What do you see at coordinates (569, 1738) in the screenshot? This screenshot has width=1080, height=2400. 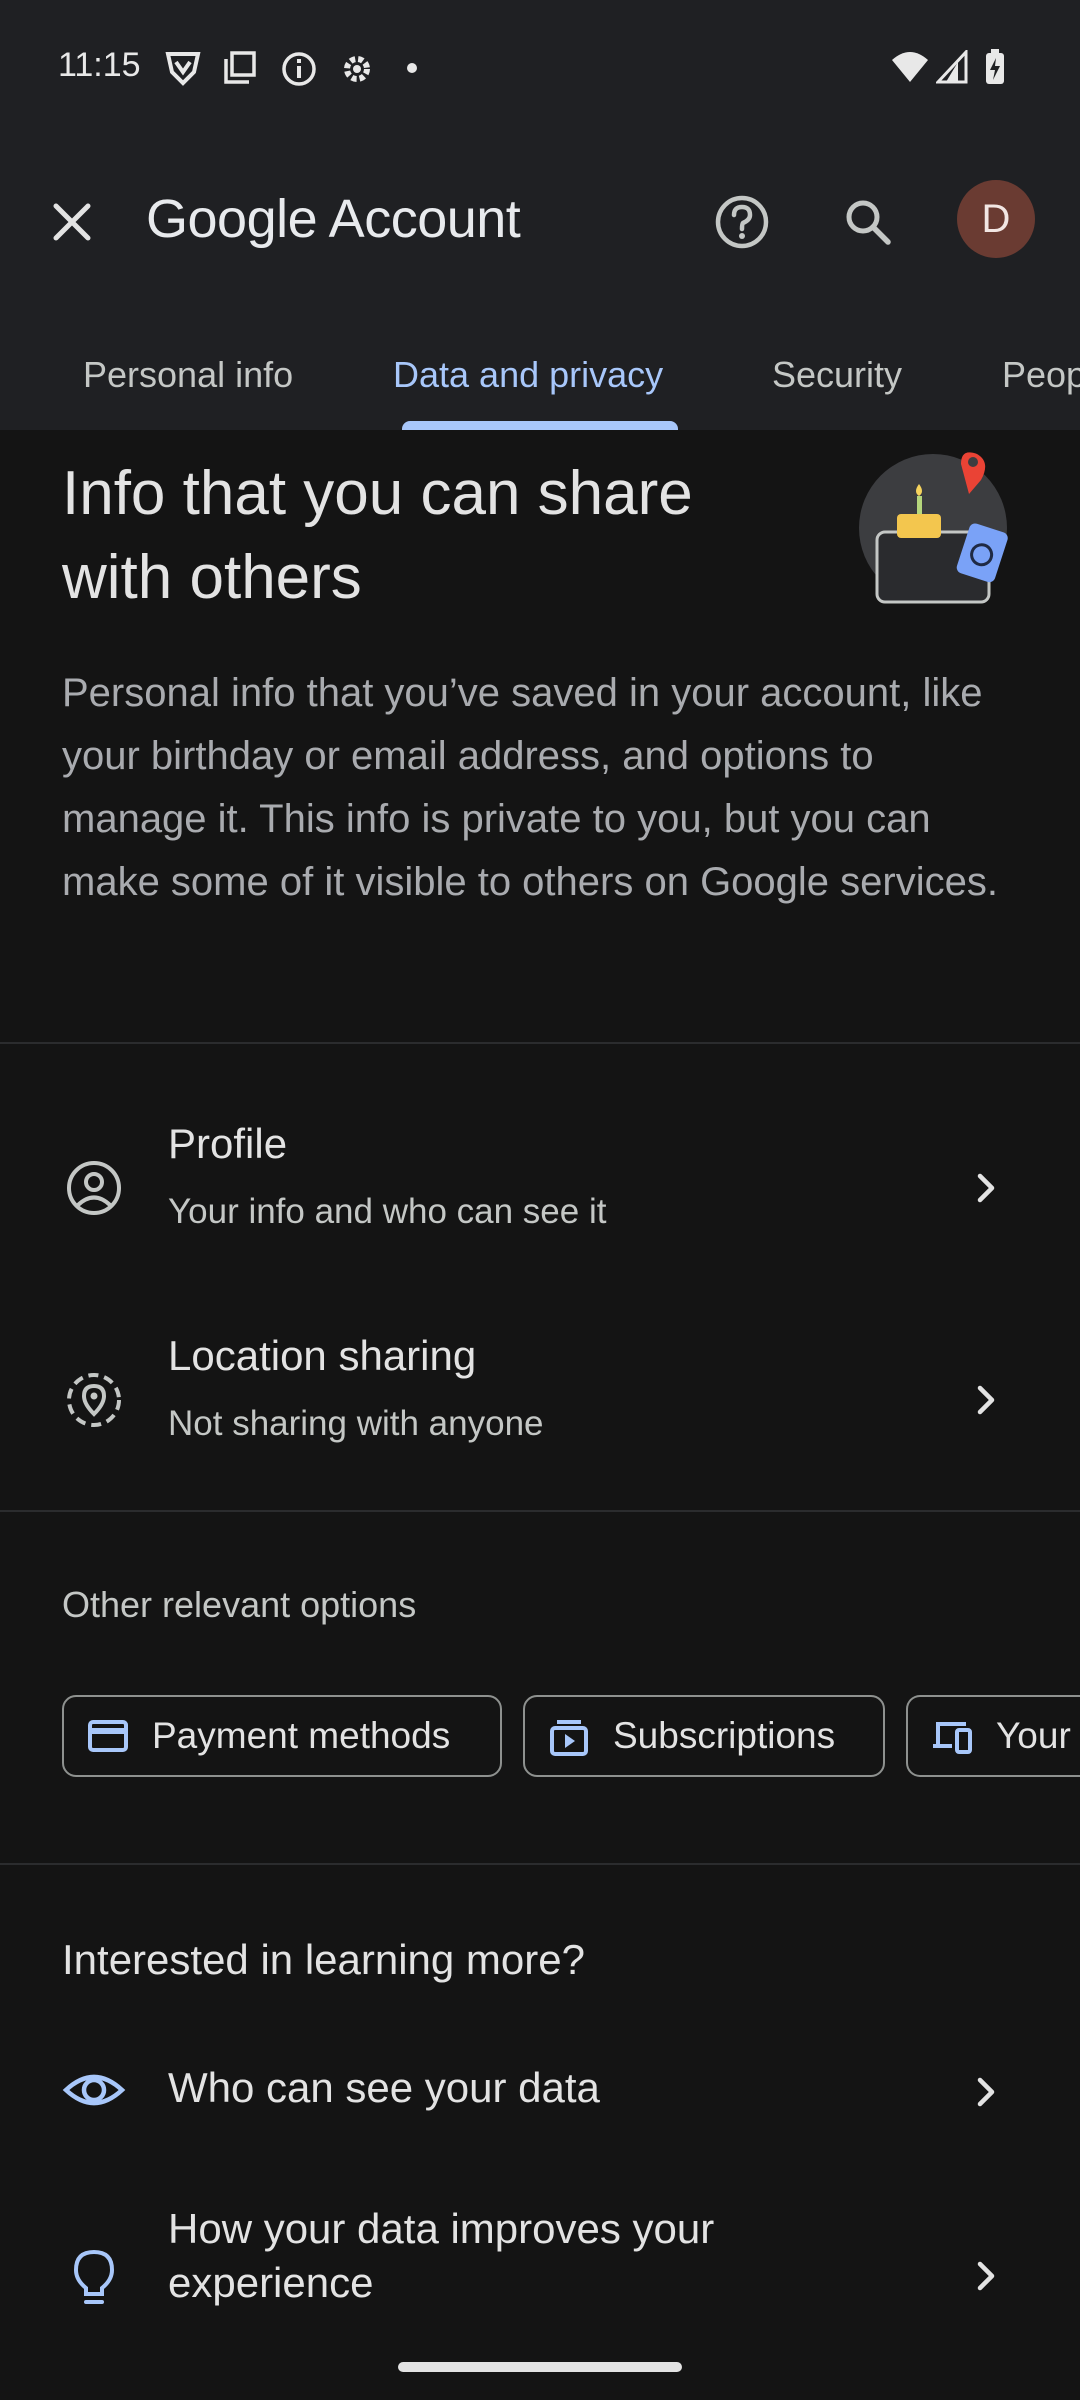 I see `subscriptions-icon` at bounding box center [569, 1738].